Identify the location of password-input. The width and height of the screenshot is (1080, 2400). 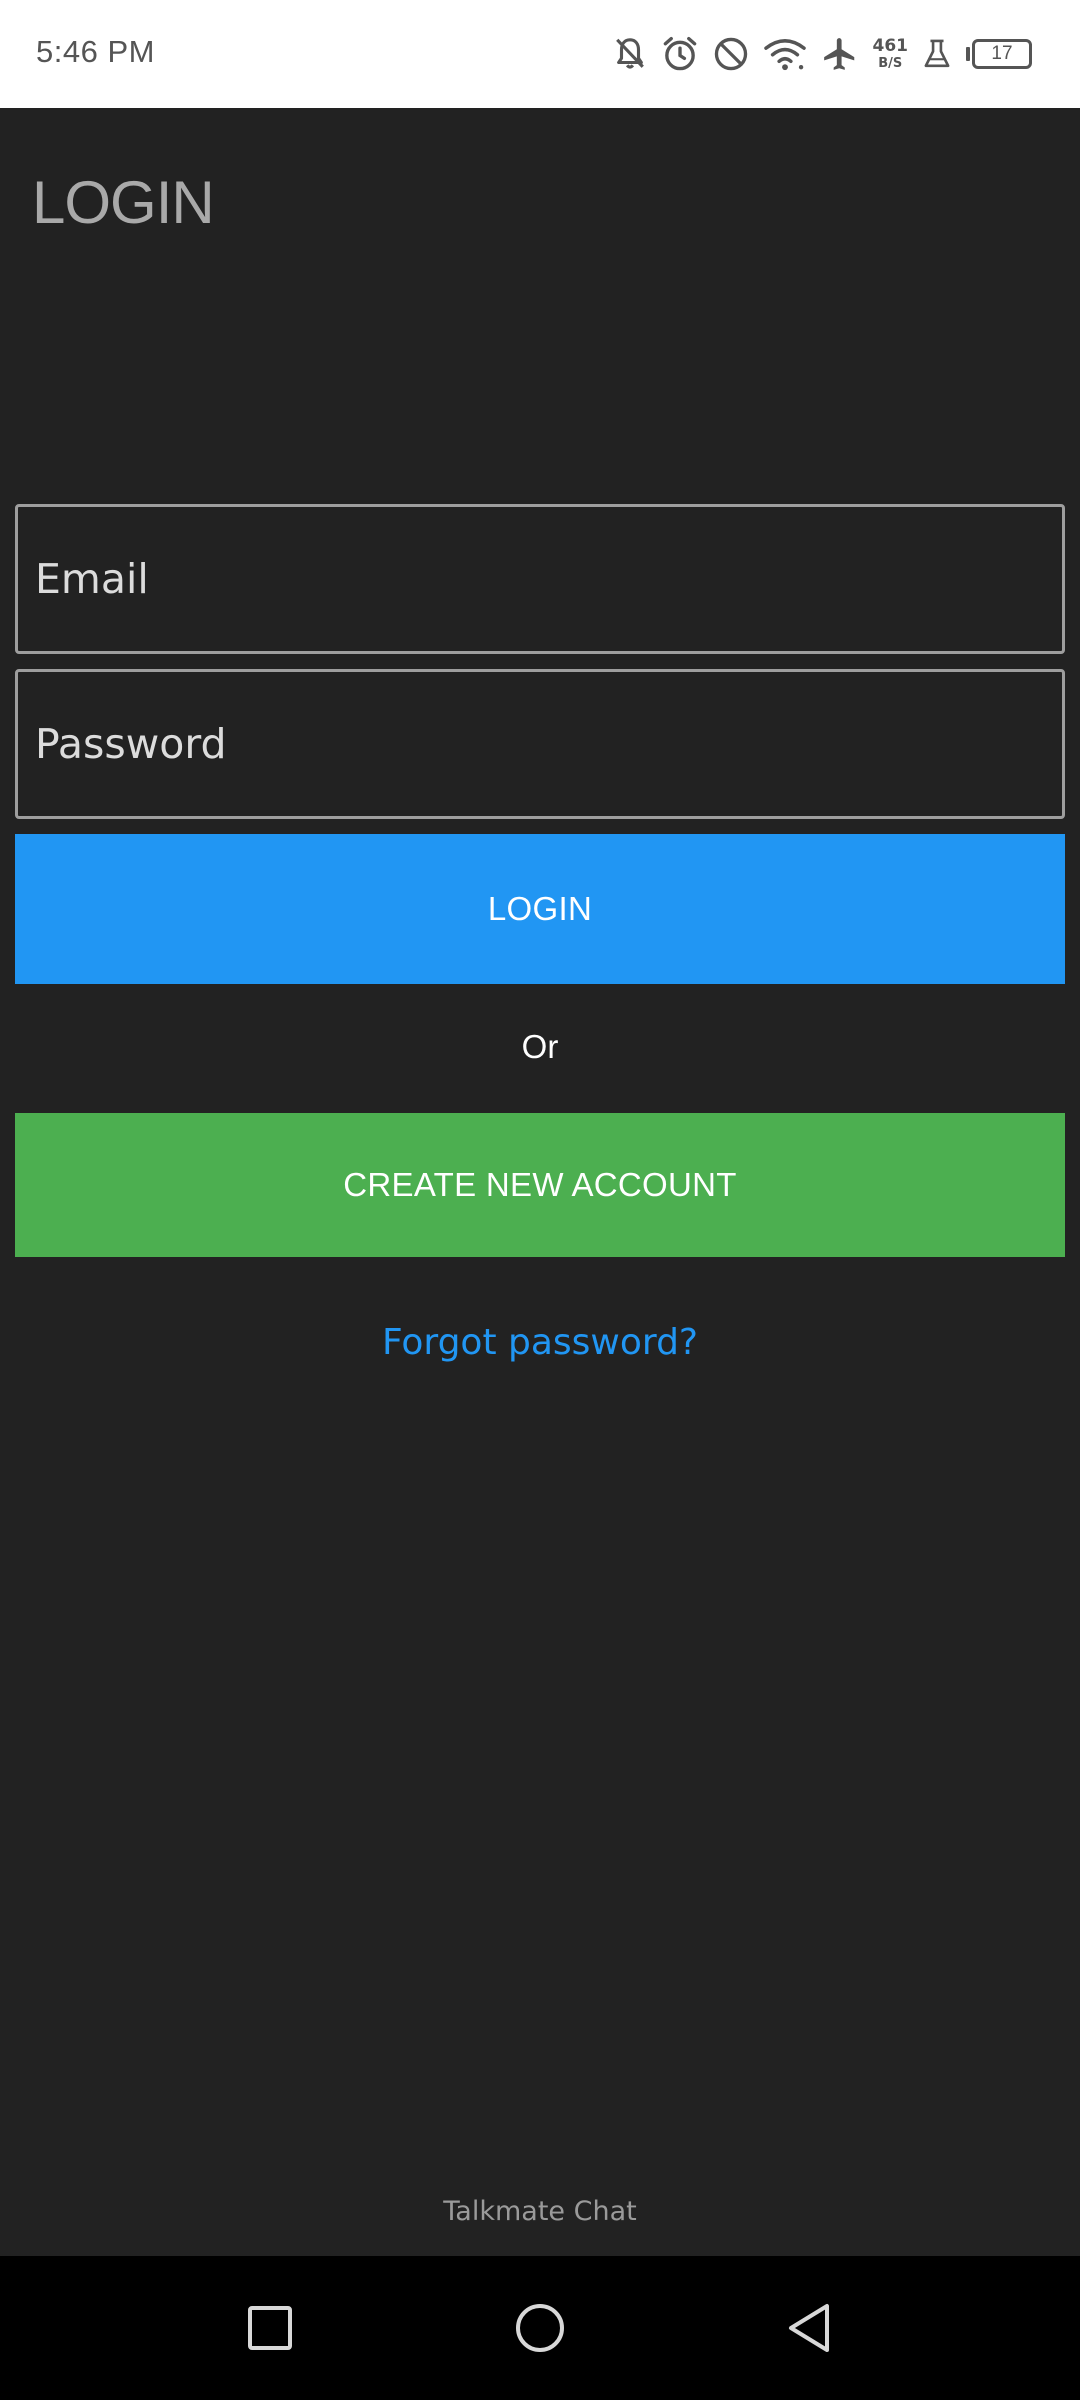
(540, 744).